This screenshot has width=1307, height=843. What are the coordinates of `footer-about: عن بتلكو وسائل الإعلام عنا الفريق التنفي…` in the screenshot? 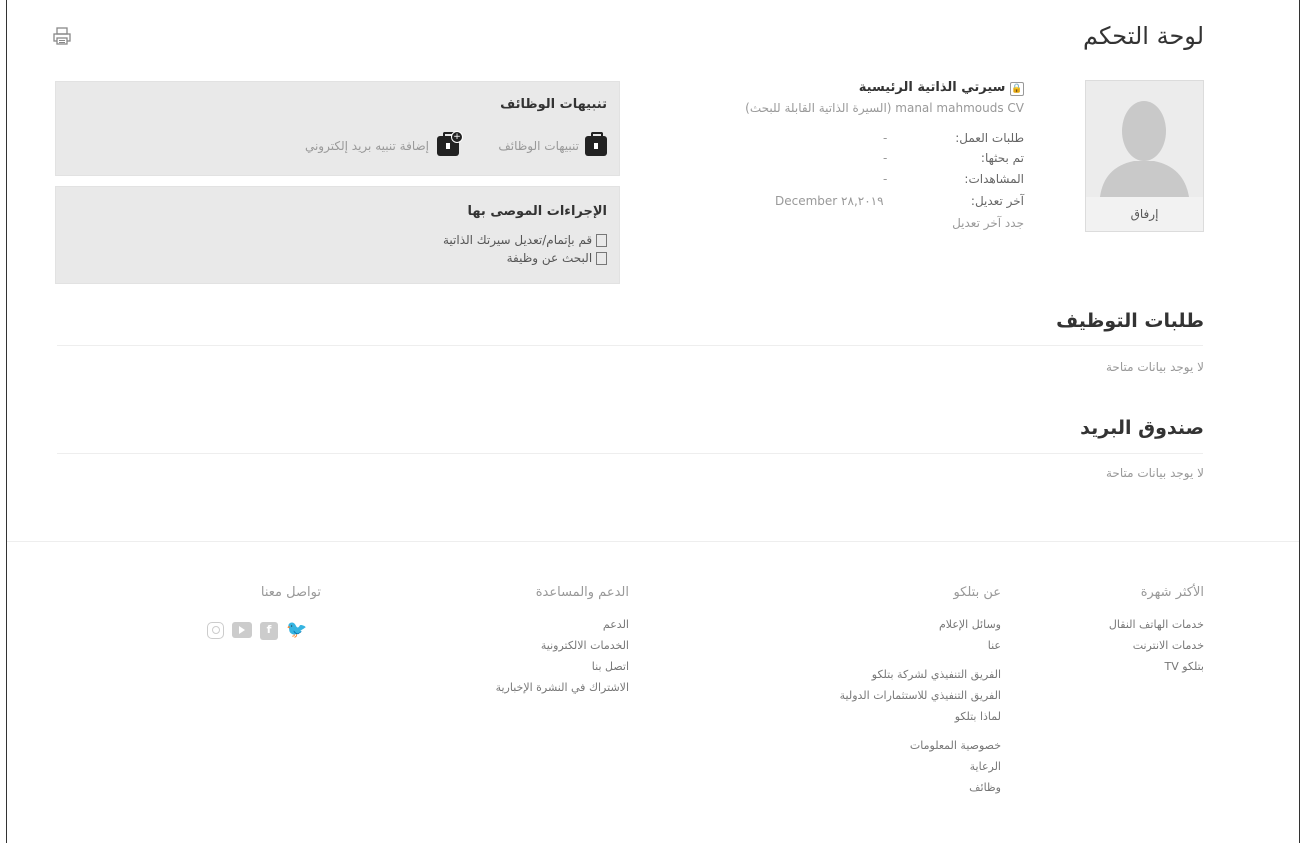 It's located at (876, 689).